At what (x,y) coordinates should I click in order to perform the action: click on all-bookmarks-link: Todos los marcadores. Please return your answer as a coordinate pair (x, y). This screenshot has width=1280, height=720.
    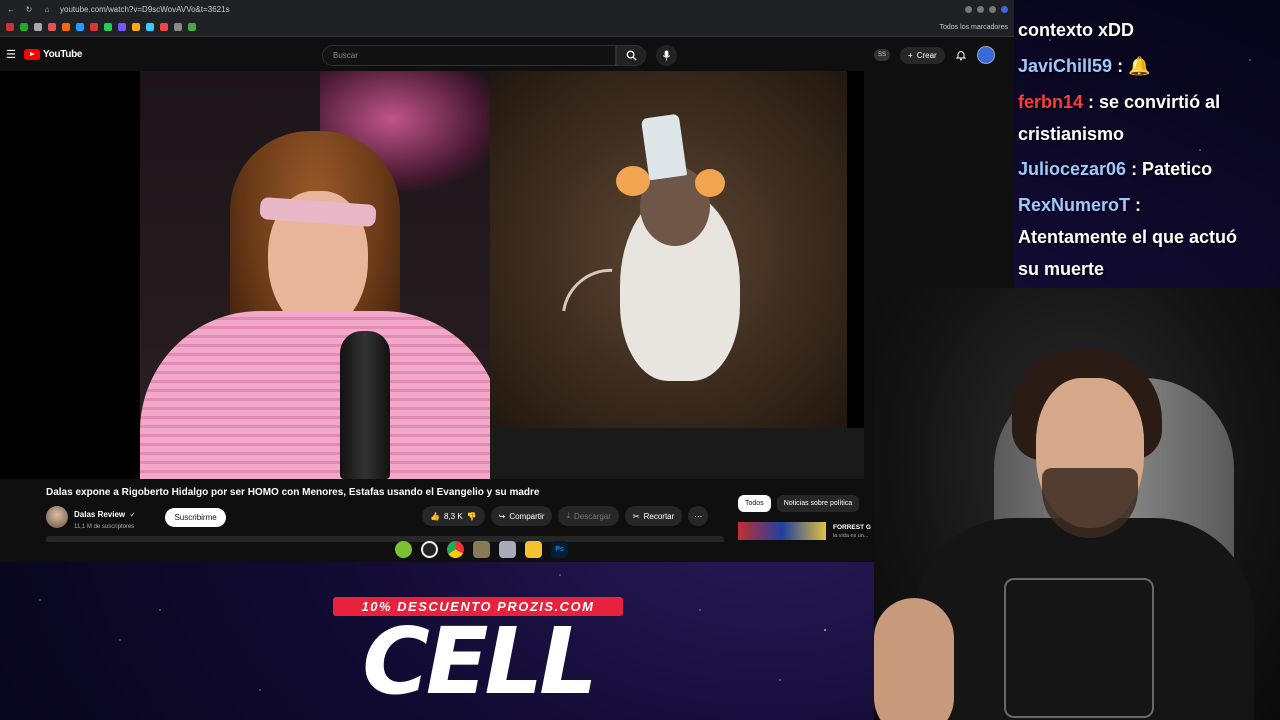
    Looking at the image, I should click on (974, 27).